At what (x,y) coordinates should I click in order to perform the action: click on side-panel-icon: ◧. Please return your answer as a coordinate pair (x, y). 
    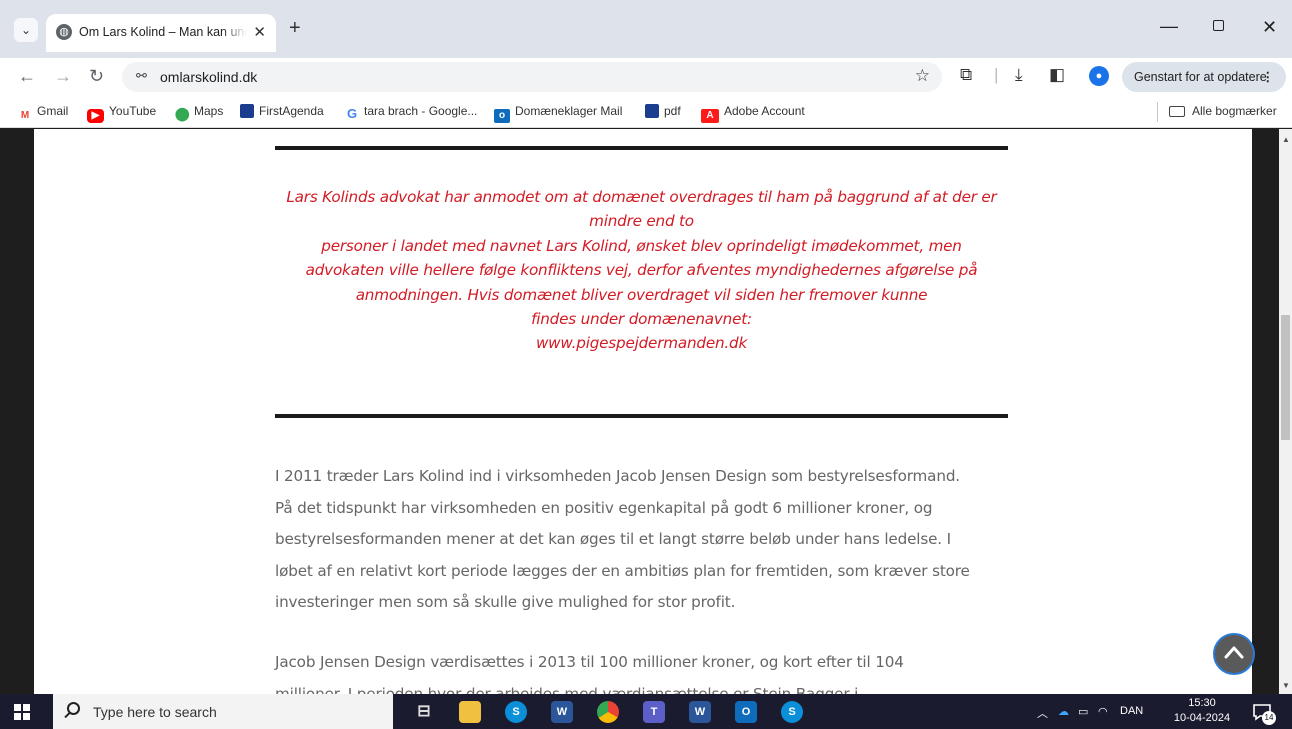
    Looking at the image, I should click on (1057, 75).